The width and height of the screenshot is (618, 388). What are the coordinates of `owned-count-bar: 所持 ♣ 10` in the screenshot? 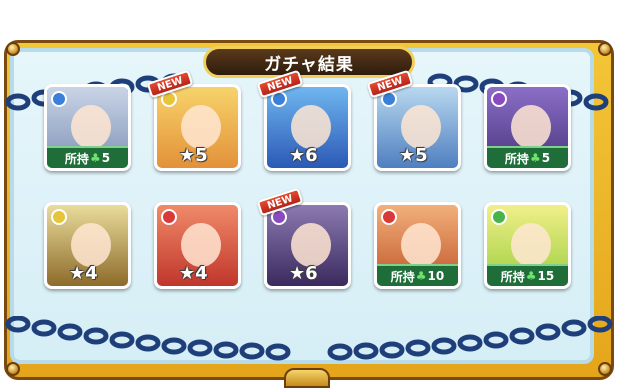 It's located at (417, 275).